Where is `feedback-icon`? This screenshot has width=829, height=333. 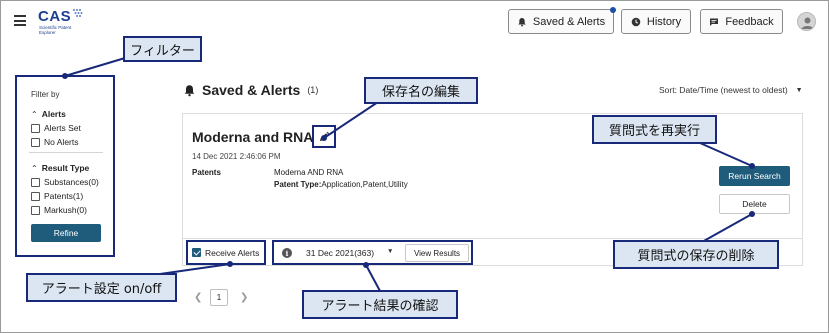
feedback-icon is located at coordinates (714, 22).